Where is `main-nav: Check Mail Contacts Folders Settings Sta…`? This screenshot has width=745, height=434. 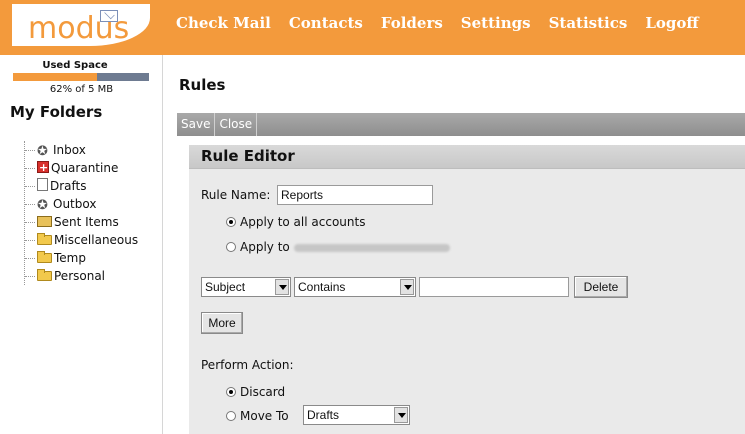 main-nav: Check Mail Contacts Folders Settings Sta… is located at coordinates (446, 23).